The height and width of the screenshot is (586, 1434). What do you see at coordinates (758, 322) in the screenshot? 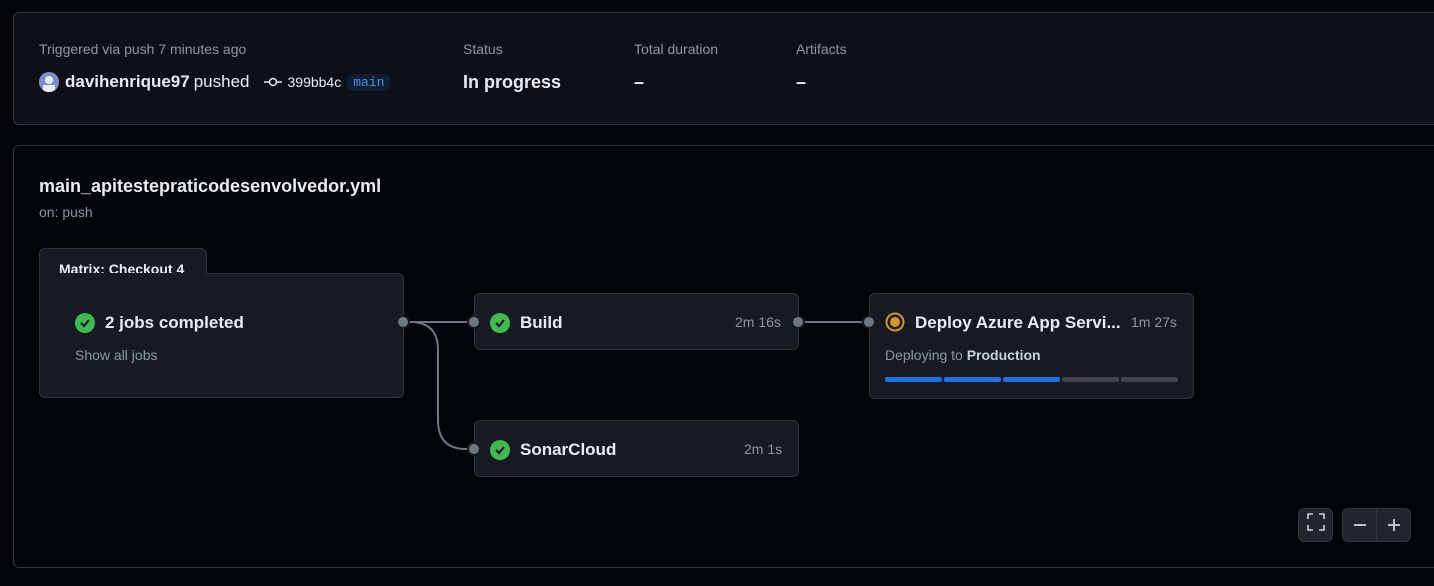
I see `job-build-time: 2m 16s` at bounding box center [758, 322].